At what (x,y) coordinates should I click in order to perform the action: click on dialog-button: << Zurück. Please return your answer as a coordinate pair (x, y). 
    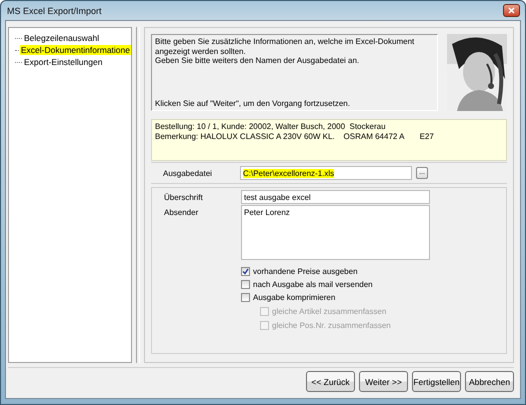
    Looking at the image, I should click on (330, 381).